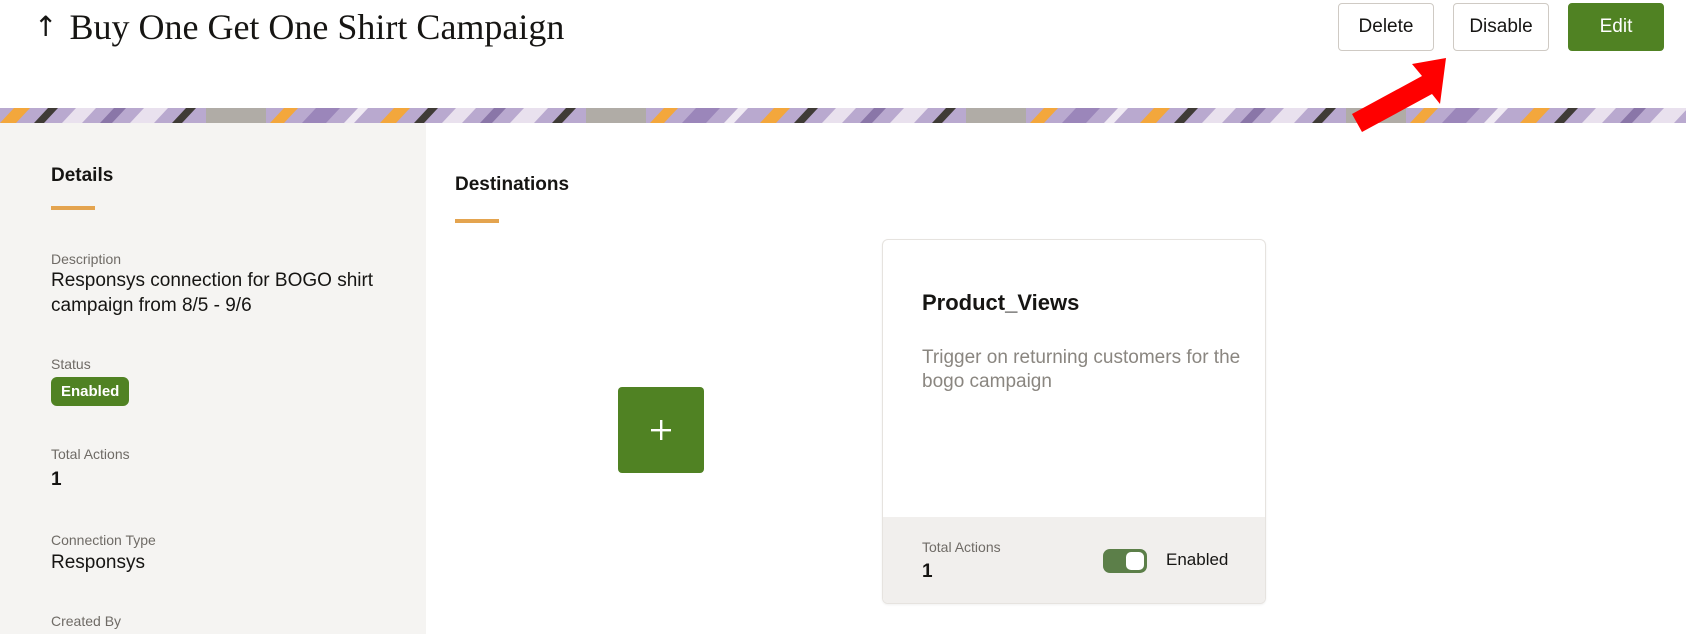  Describe the element at coordinates (86, 621) in the screenshot. I see `created-by-label: Created By` at that location.